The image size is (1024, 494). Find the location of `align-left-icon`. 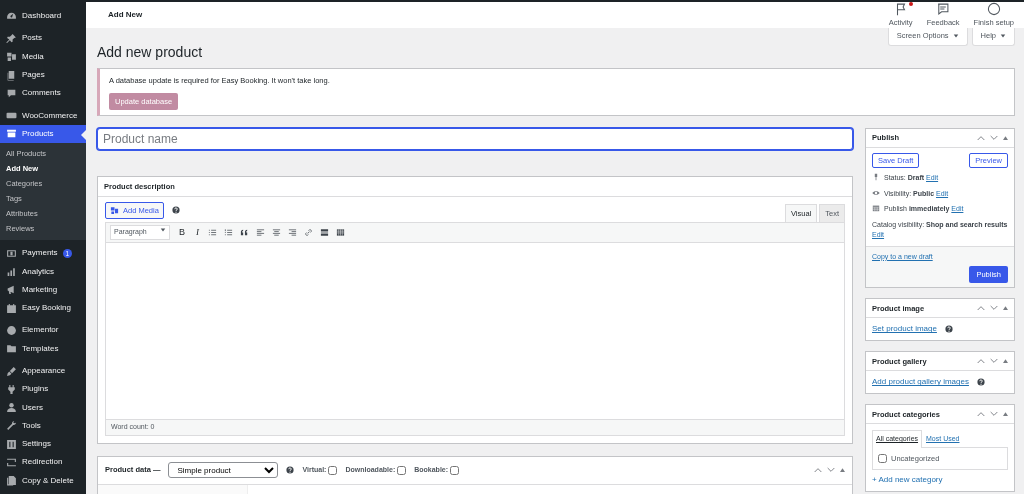

align-left-icon is located at coordinates (260, 233).